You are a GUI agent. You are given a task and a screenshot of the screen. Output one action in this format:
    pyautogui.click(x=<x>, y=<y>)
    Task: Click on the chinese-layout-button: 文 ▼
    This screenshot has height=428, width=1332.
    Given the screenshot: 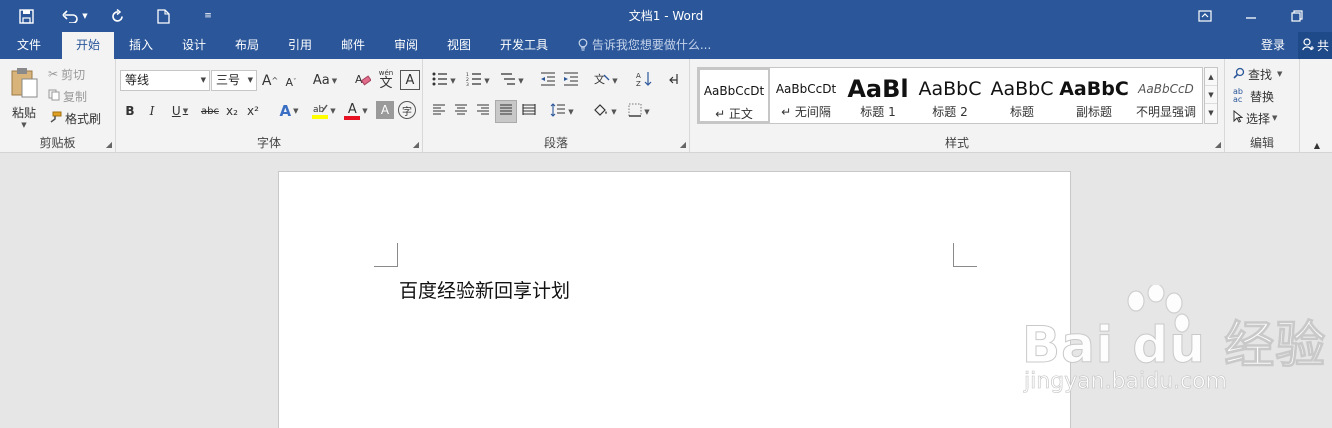 What is the action you would take?
    pyautogui.click(x=606, y=80)
    